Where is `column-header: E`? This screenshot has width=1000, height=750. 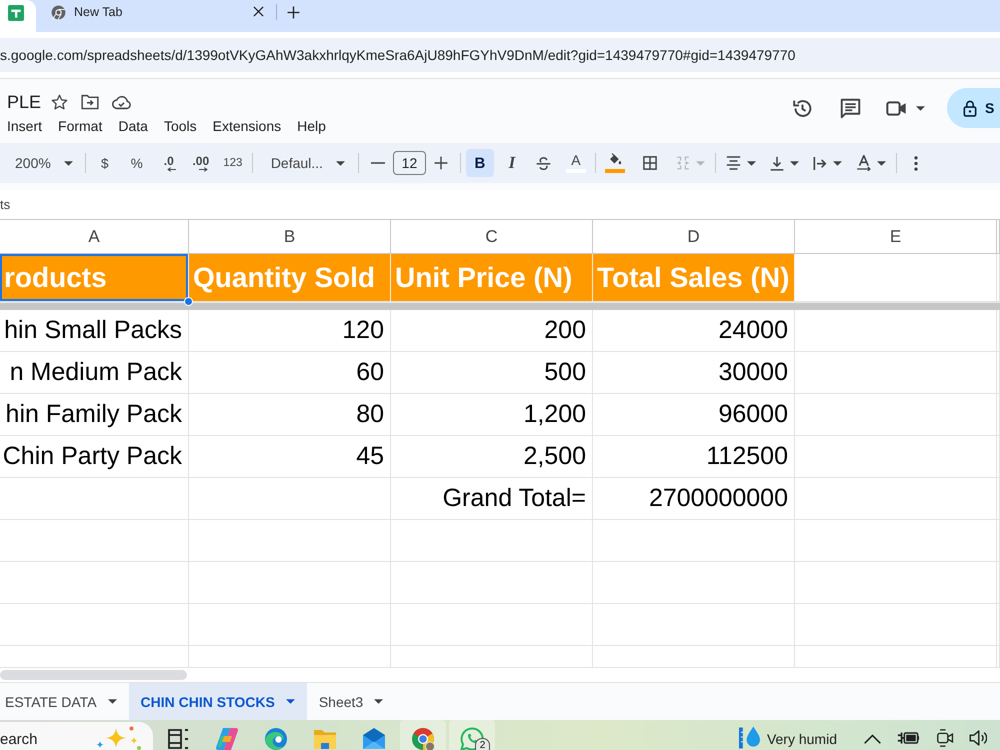
column-header: E is located at coordinates (896, 237).